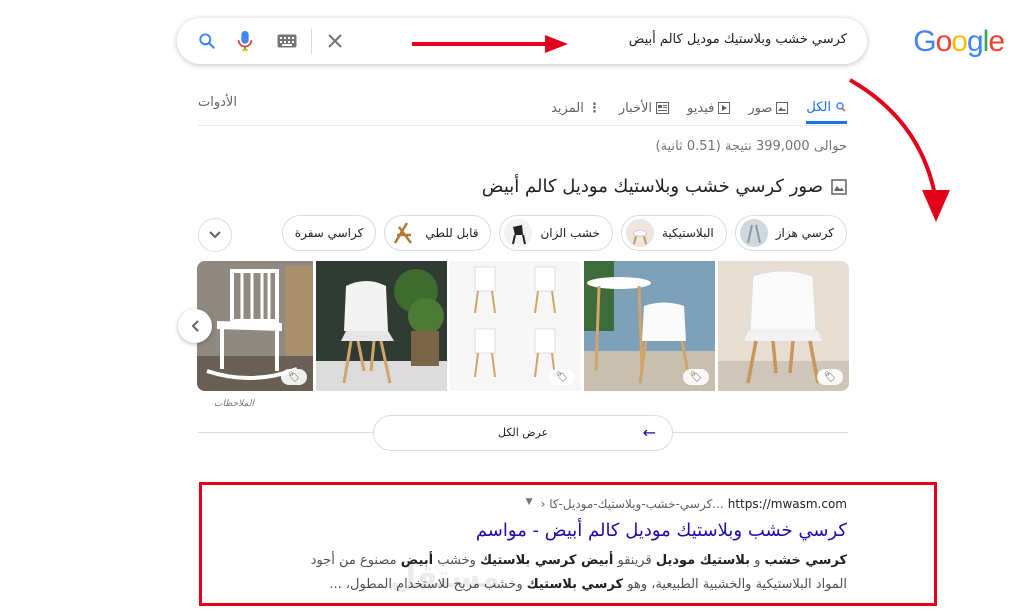 The height and width of the screenshot is (616, 1022). Describe the element at coordinates (787, 504) in the screenshot. I see `result-url-domain: https://mwasm.com` at that location.